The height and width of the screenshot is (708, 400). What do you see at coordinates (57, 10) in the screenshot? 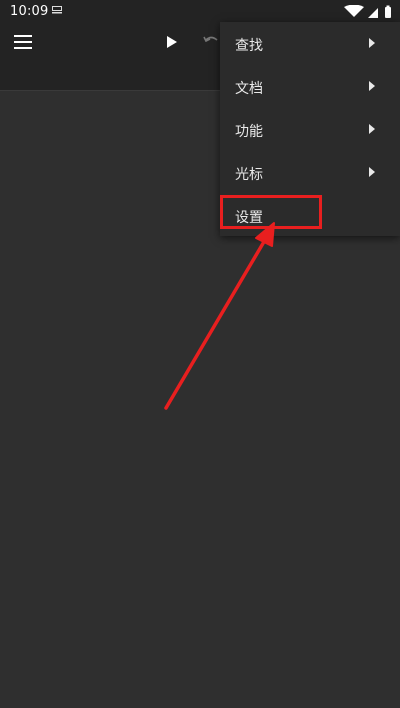
I see `notification-icon` at bounding box center [57, 10].